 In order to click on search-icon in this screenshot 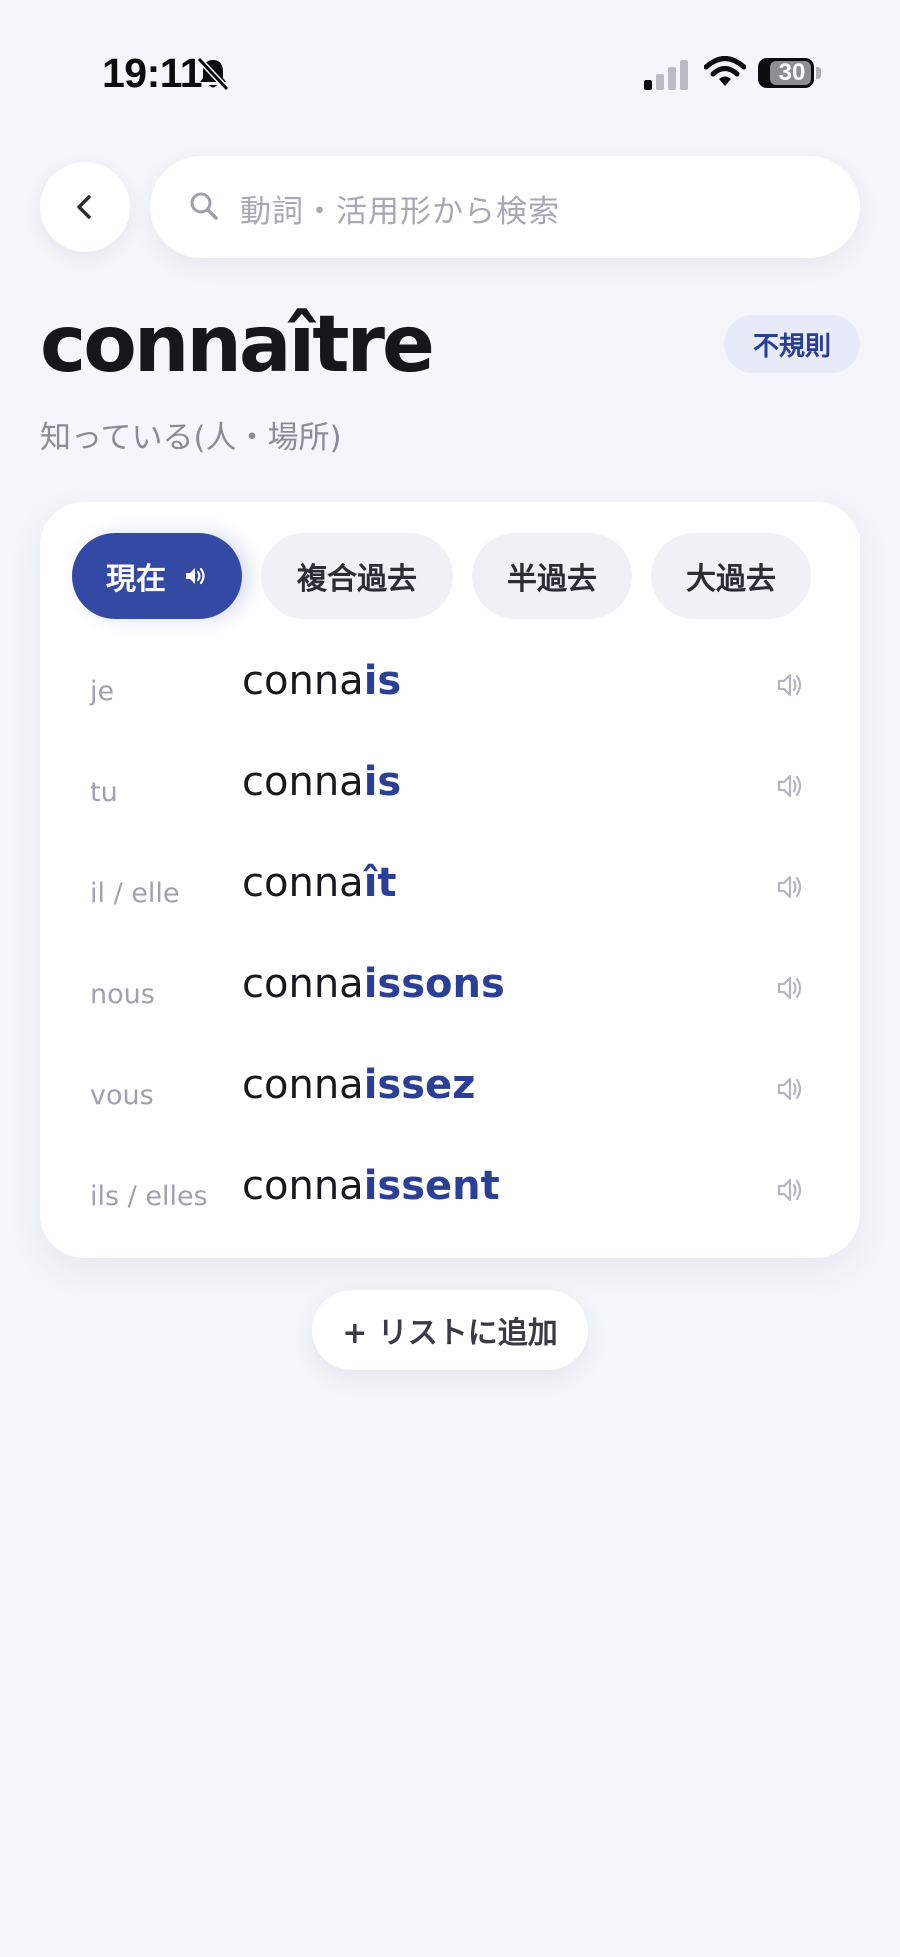, I will do `click(204, 206)`.